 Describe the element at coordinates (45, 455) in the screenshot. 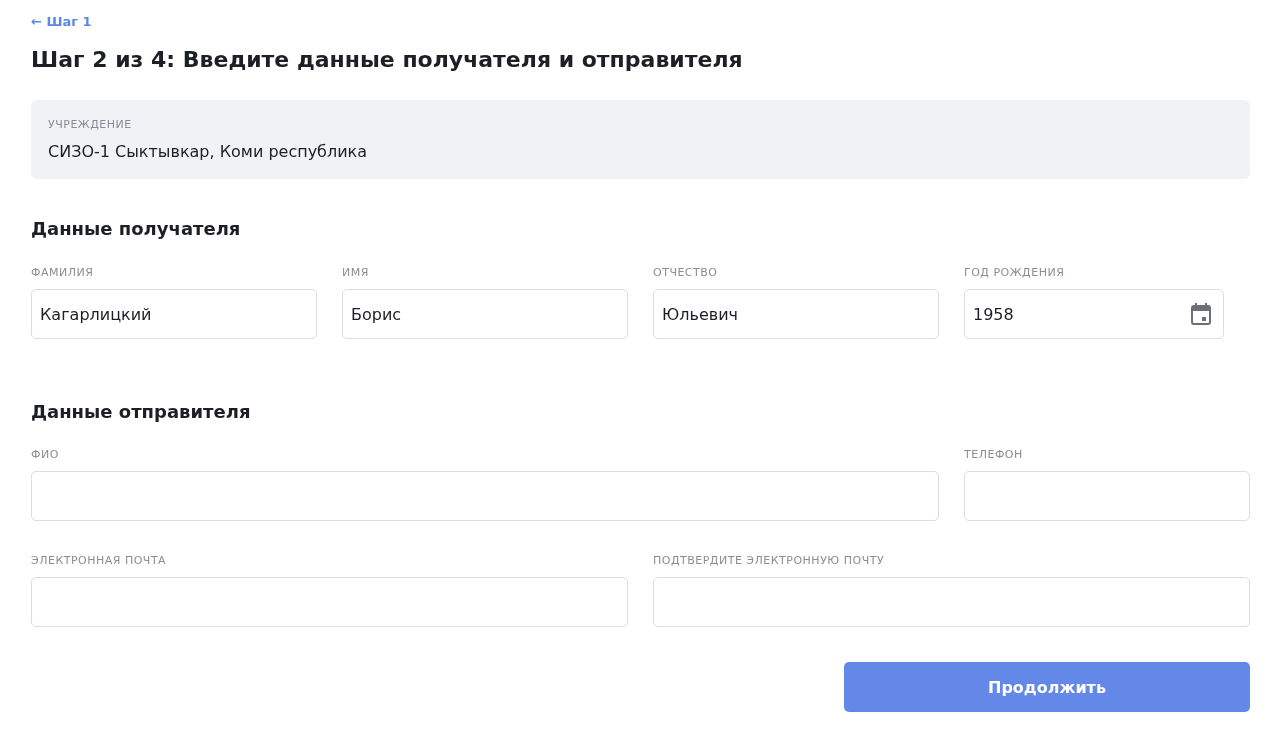

I see `field-label: ФИО` at that location.